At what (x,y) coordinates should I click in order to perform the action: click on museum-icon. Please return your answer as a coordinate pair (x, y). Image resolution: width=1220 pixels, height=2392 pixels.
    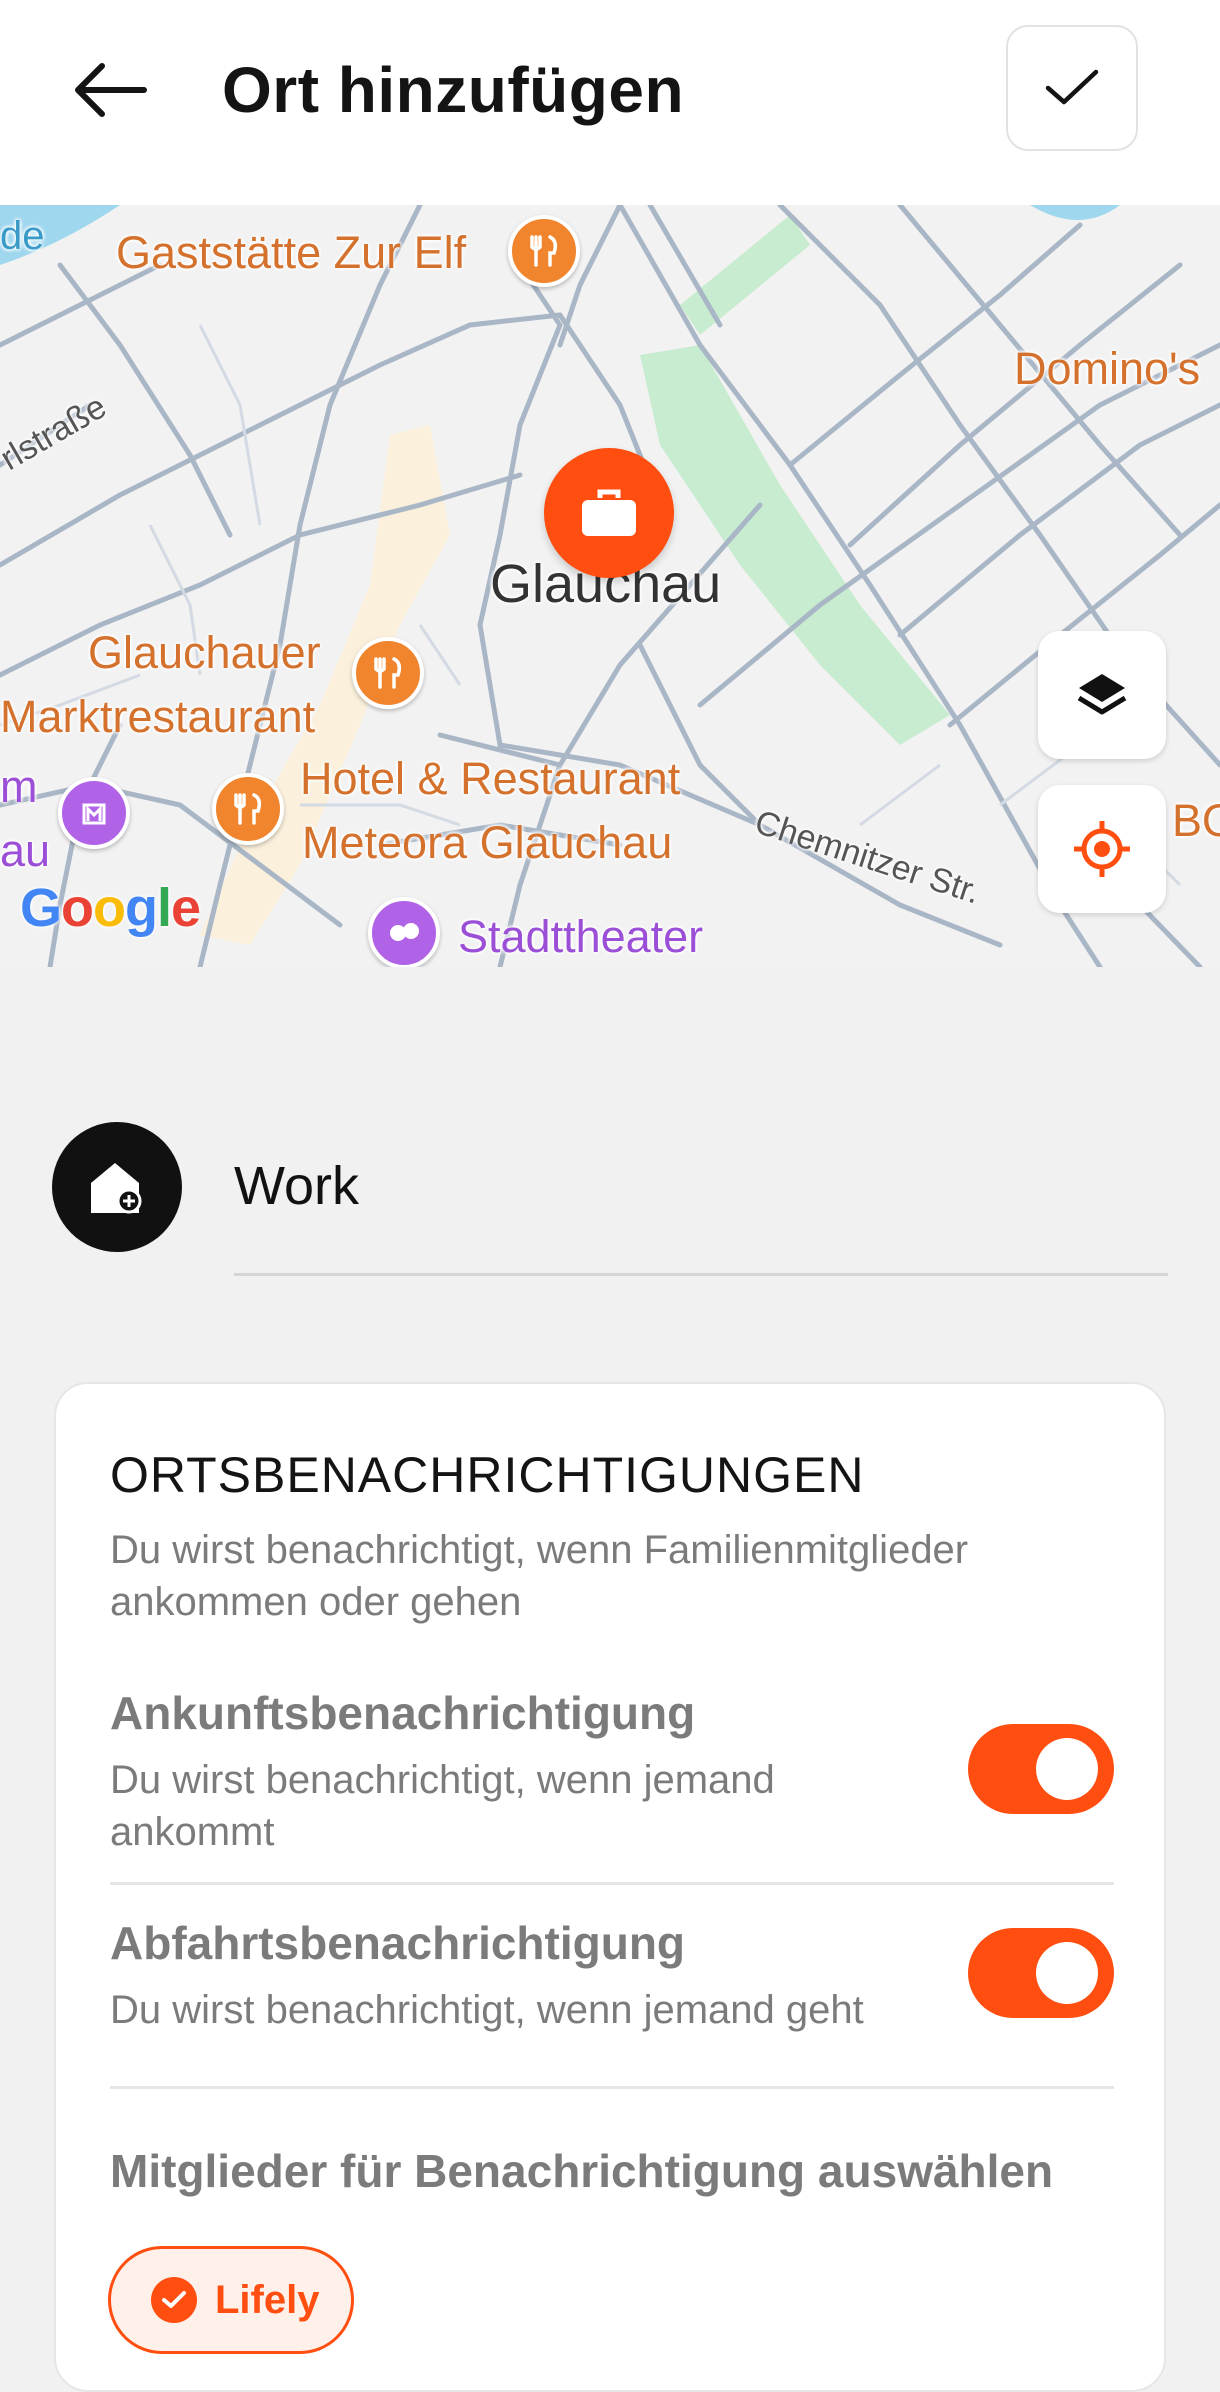
    Looking at the image, I should click on (94, 813).